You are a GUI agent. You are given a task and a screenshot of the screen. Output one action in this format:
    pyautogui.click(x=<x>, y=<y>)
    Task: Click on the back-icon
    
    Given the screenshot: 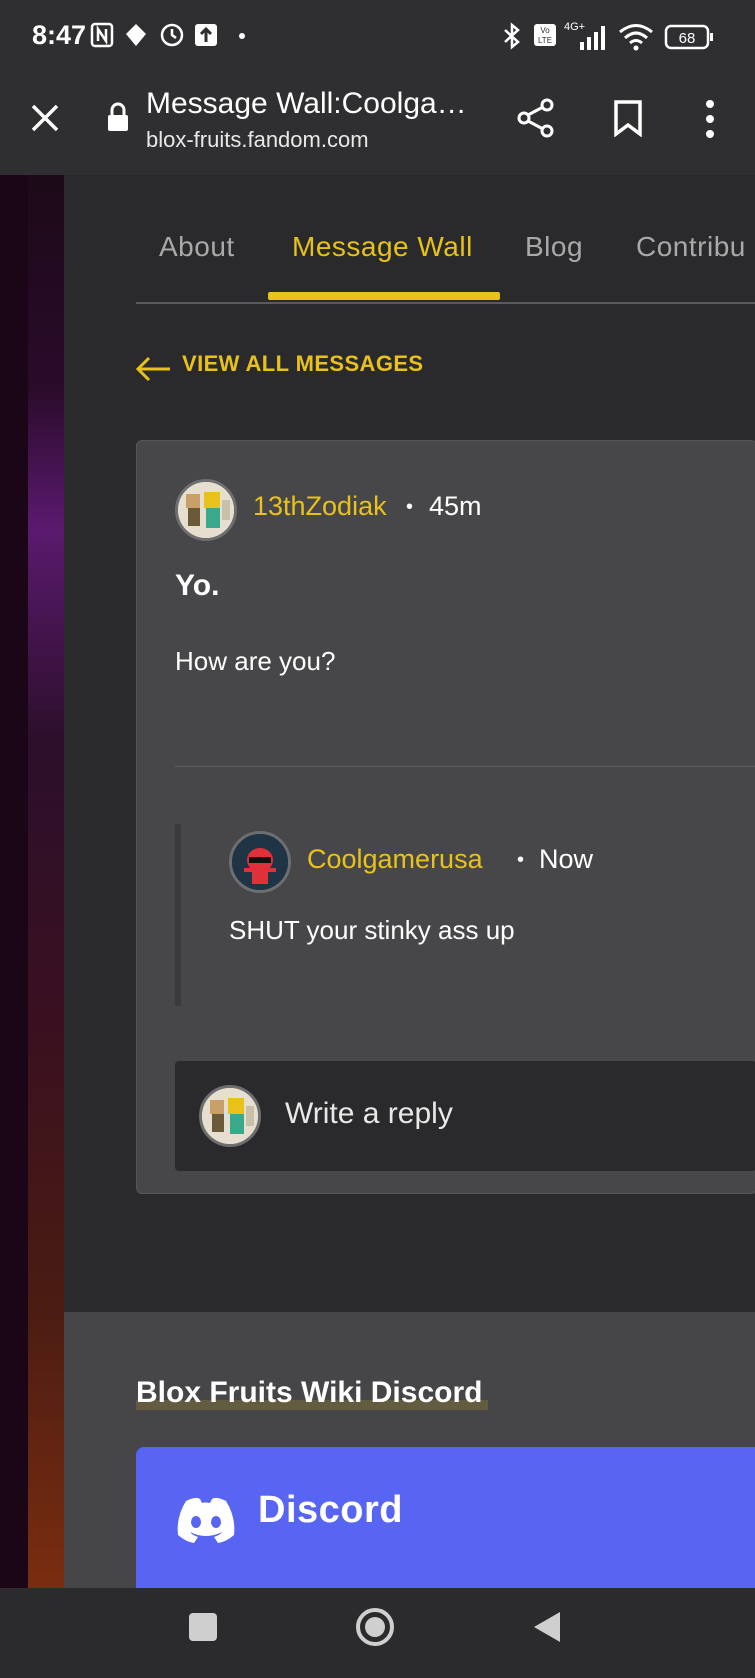 What is the action you would take?
    pyautogui.click(x=547, y=1627)
    